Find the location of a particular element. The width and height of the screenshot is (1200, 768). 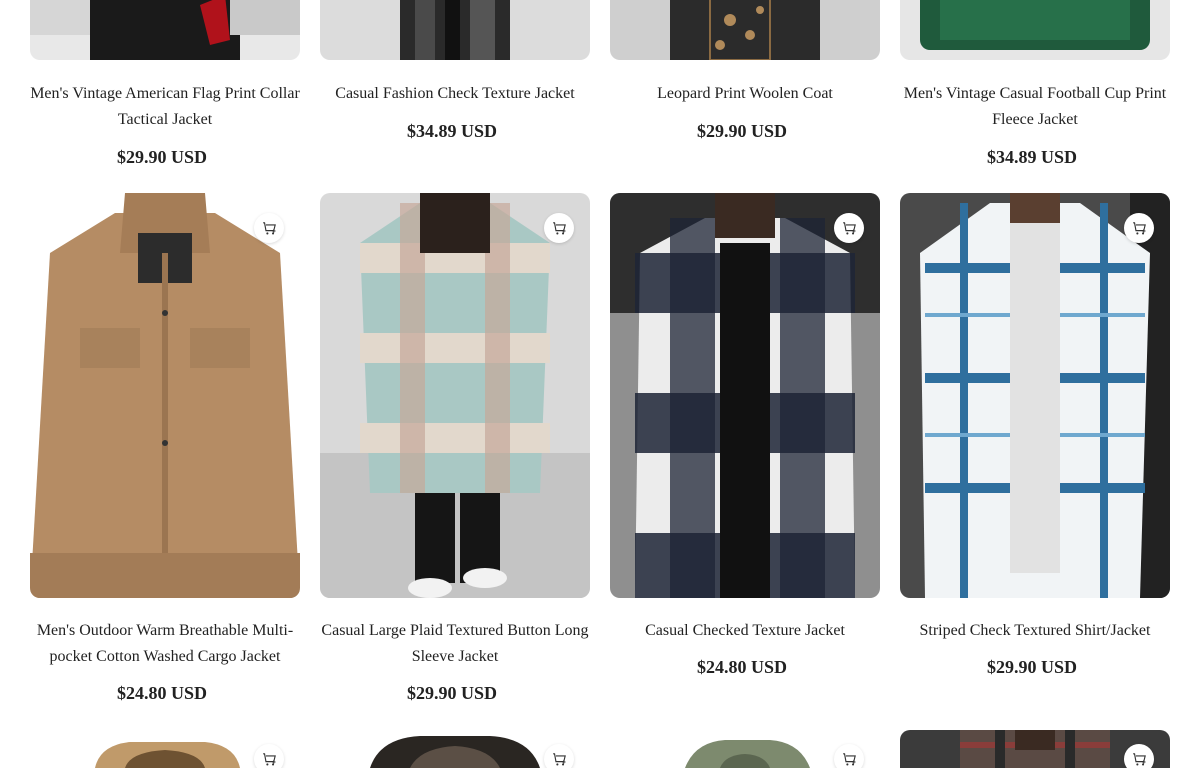

product-title: Striped Check Textured Shirt/Jacket is located at coordinates (1035, 631).